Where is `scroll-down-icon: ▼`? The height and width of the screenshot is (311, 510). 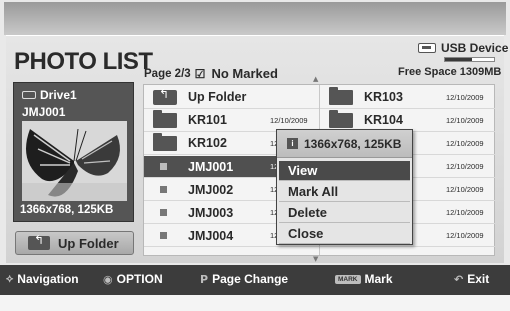 scroll-down-icon: ▼ is located at coordinates (315, 259).